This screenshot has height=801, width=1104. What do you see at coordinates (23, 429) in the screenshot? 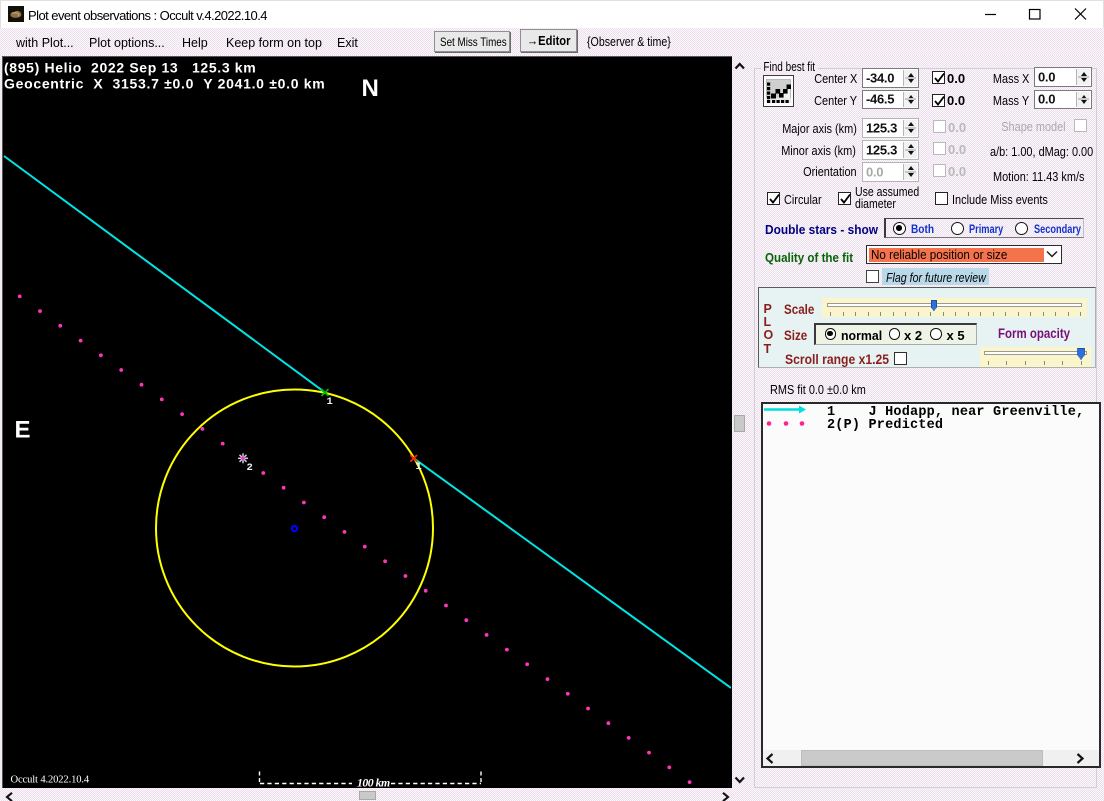
I see `svg-text: E` at bounding box center [23, 429].